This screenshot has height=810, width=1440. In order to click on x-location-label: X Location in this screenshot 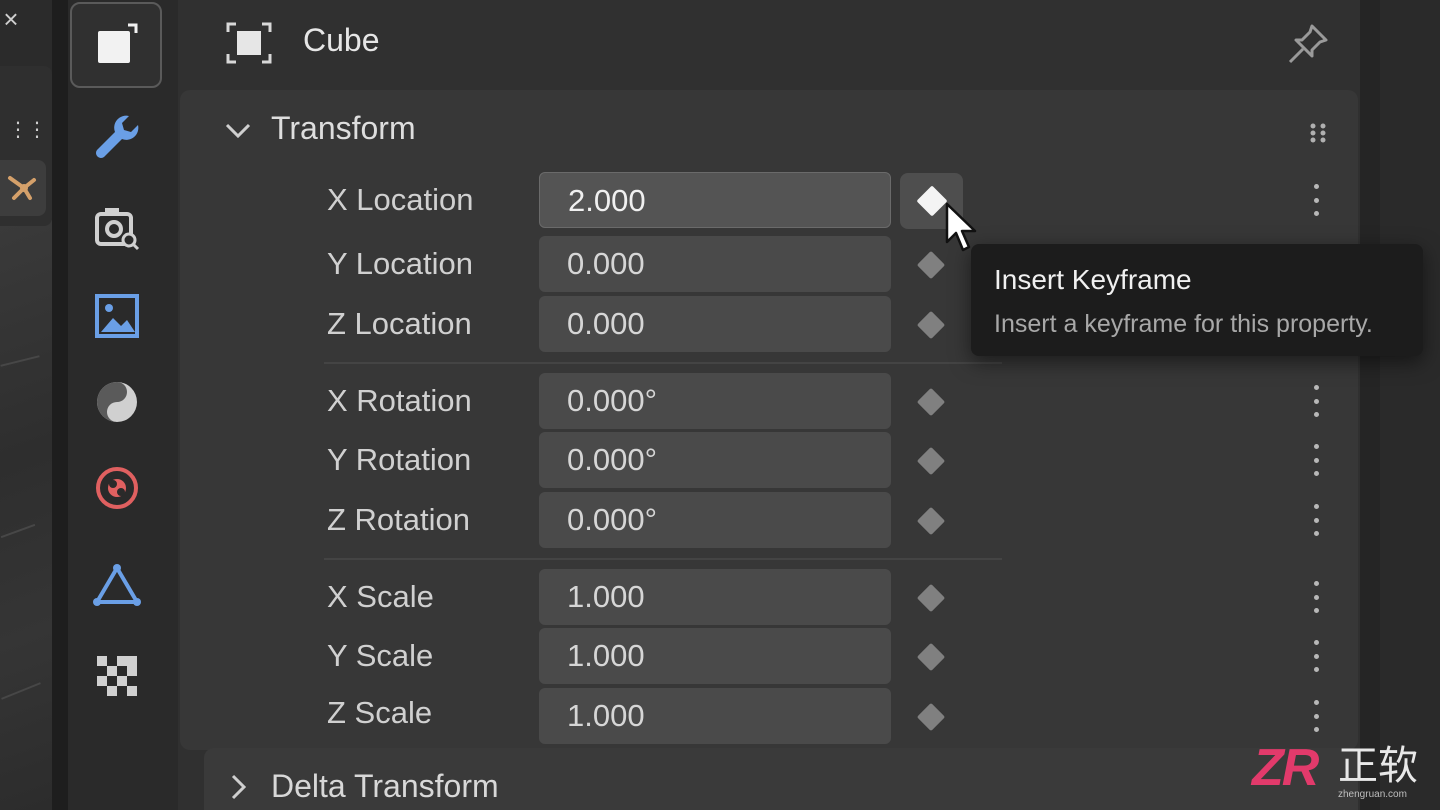, I will do `click(400, 199)`.